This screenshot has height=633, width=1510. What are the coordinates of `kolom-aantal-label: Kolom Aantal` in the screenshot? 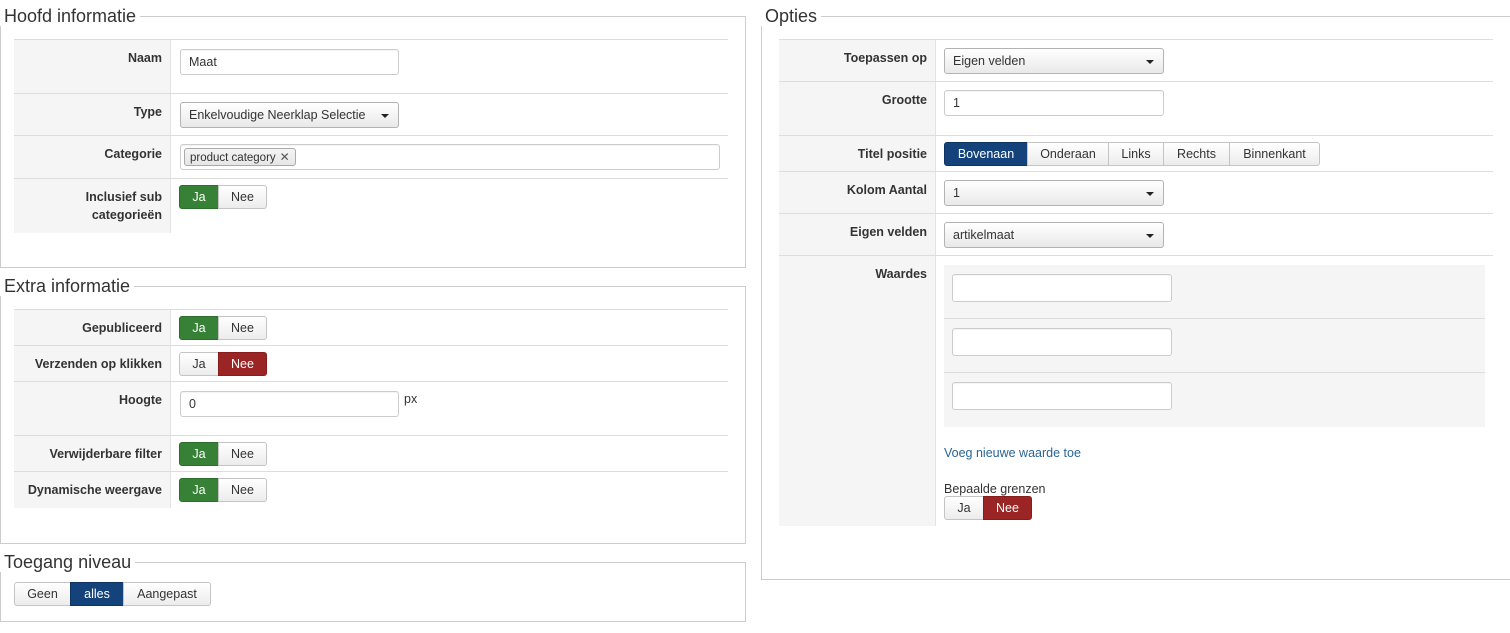 It's located at (857, 193).